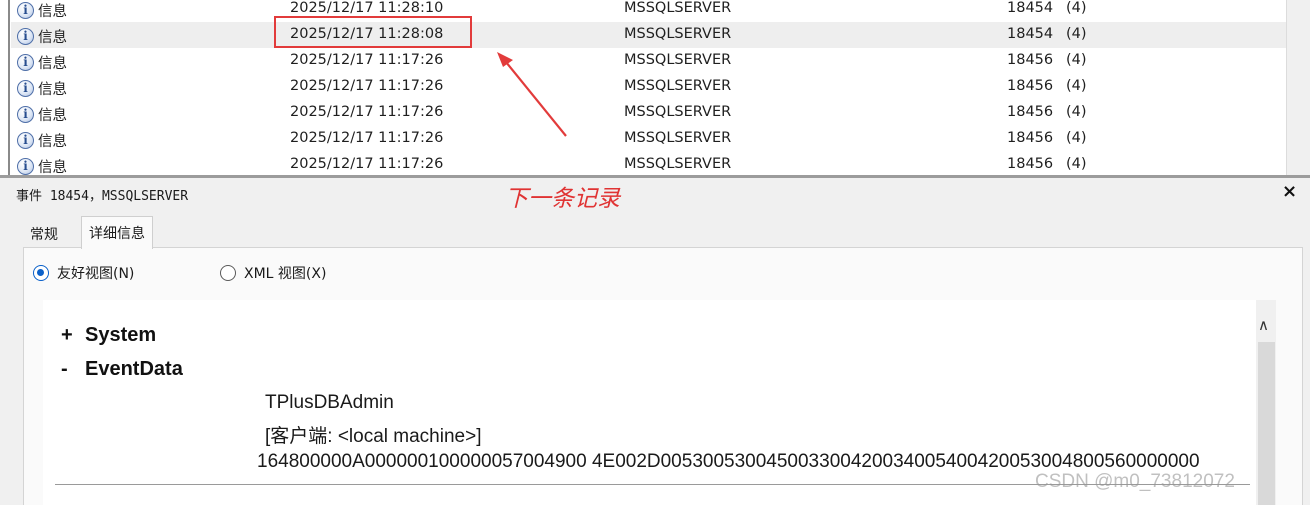 This screenshot has height=505, width=1310. I want to click on scrollbar-thumb, so click(1266, 423).